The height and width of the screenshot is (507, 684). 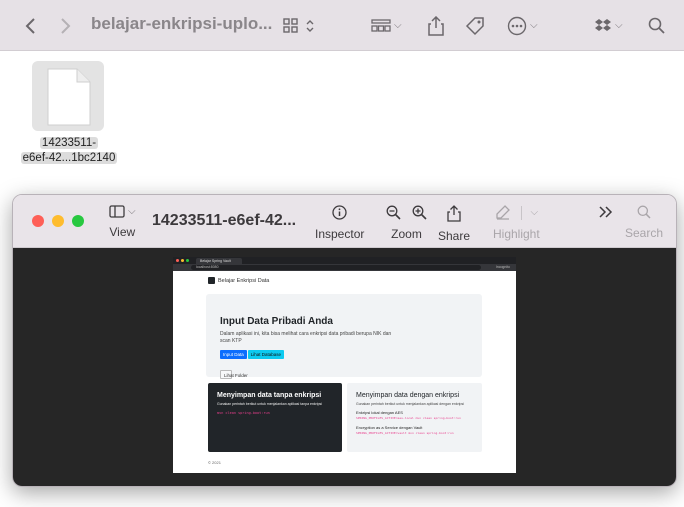 What do you see at coordinates (266, 354) in the screenshot?
I see `view-database-button: Lihat Database` at bounding box center [266, 354].